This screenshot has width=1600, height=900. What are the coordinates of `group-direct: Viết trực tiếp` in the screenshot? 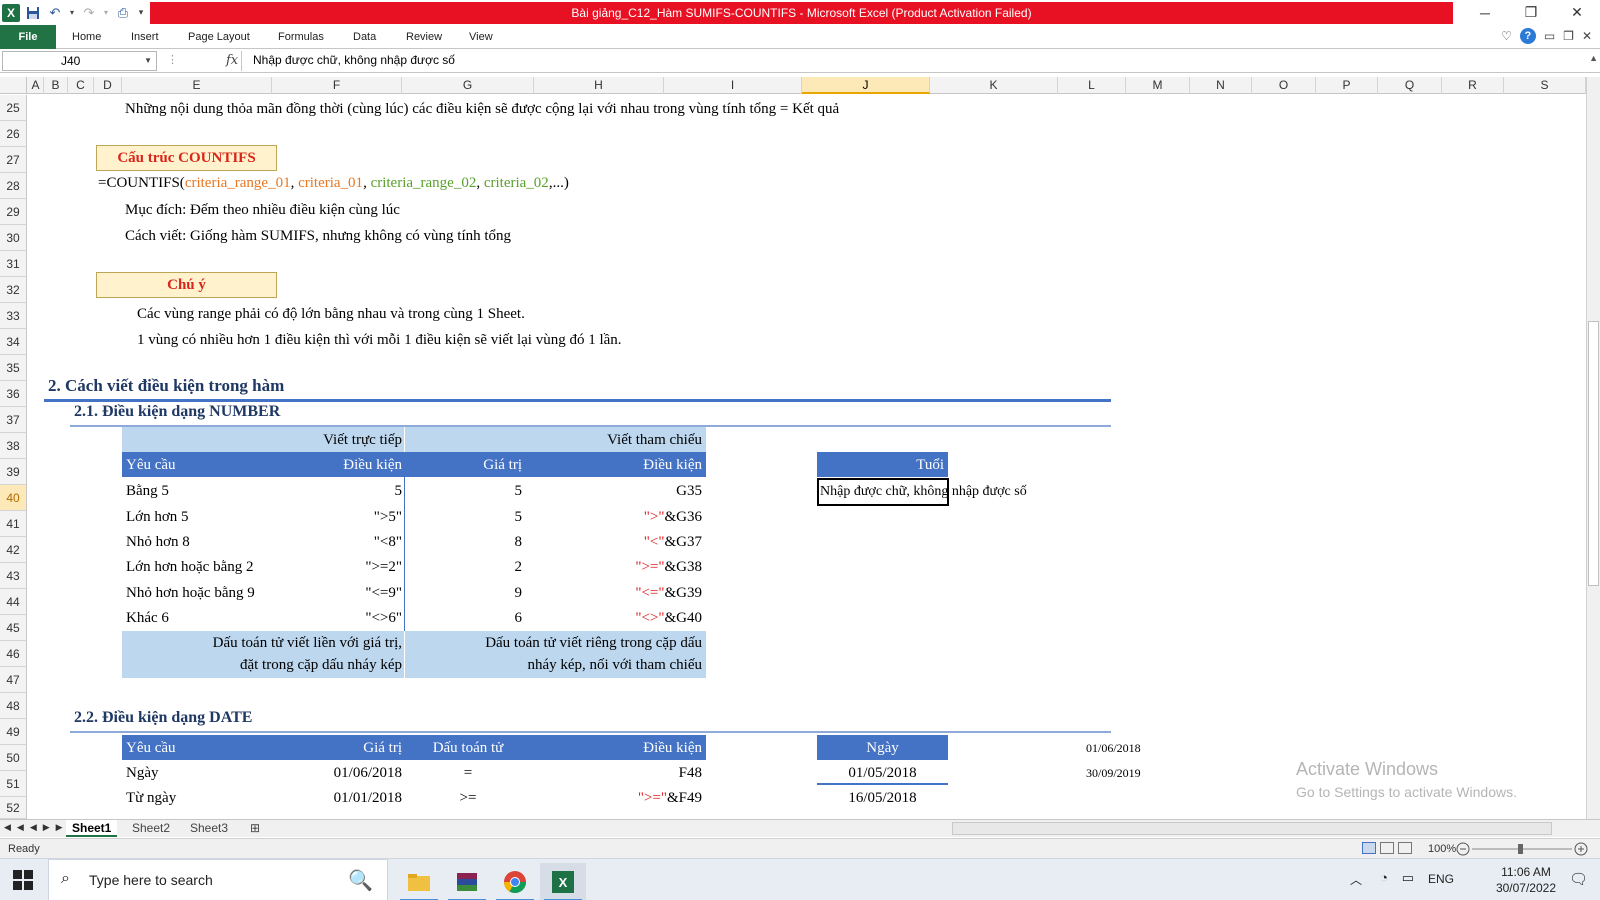 It's located at (262, 440).